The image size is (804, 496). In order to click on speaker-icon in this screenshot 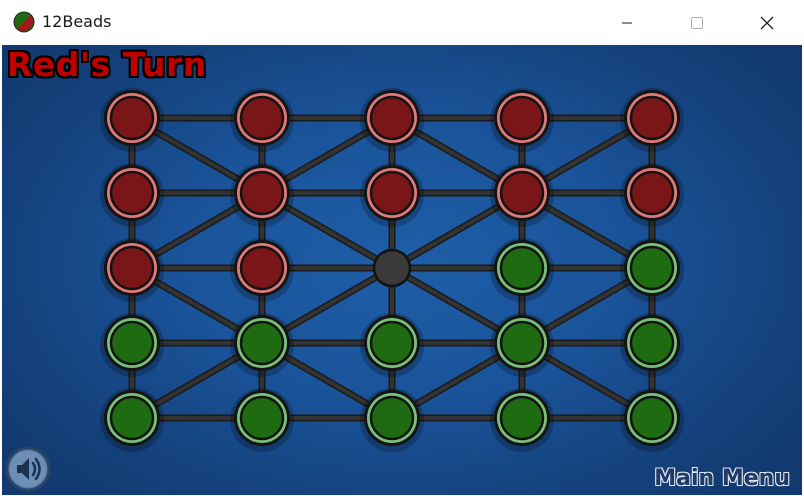, I will do `click(28, 469)`.